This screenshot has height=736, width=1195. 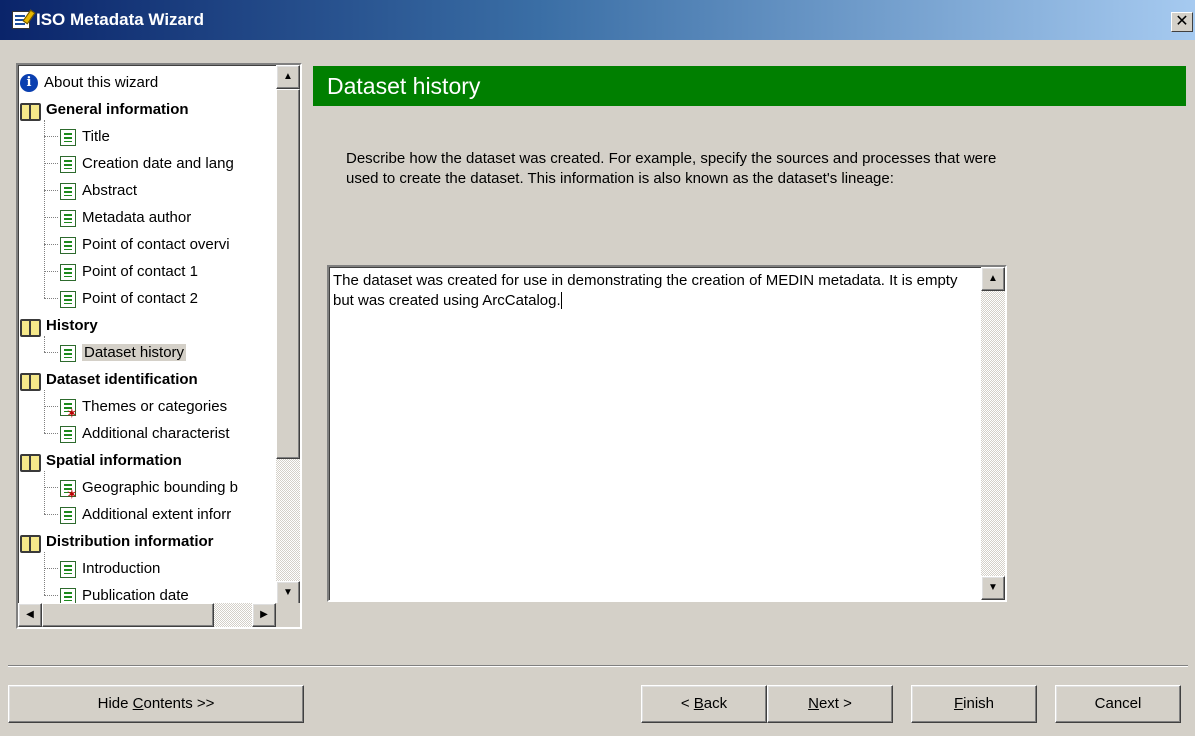 What do you see at coordinates (974, 704) in the screenshot?
I see `finish-button: Finish` at bounding box center [974, 704].